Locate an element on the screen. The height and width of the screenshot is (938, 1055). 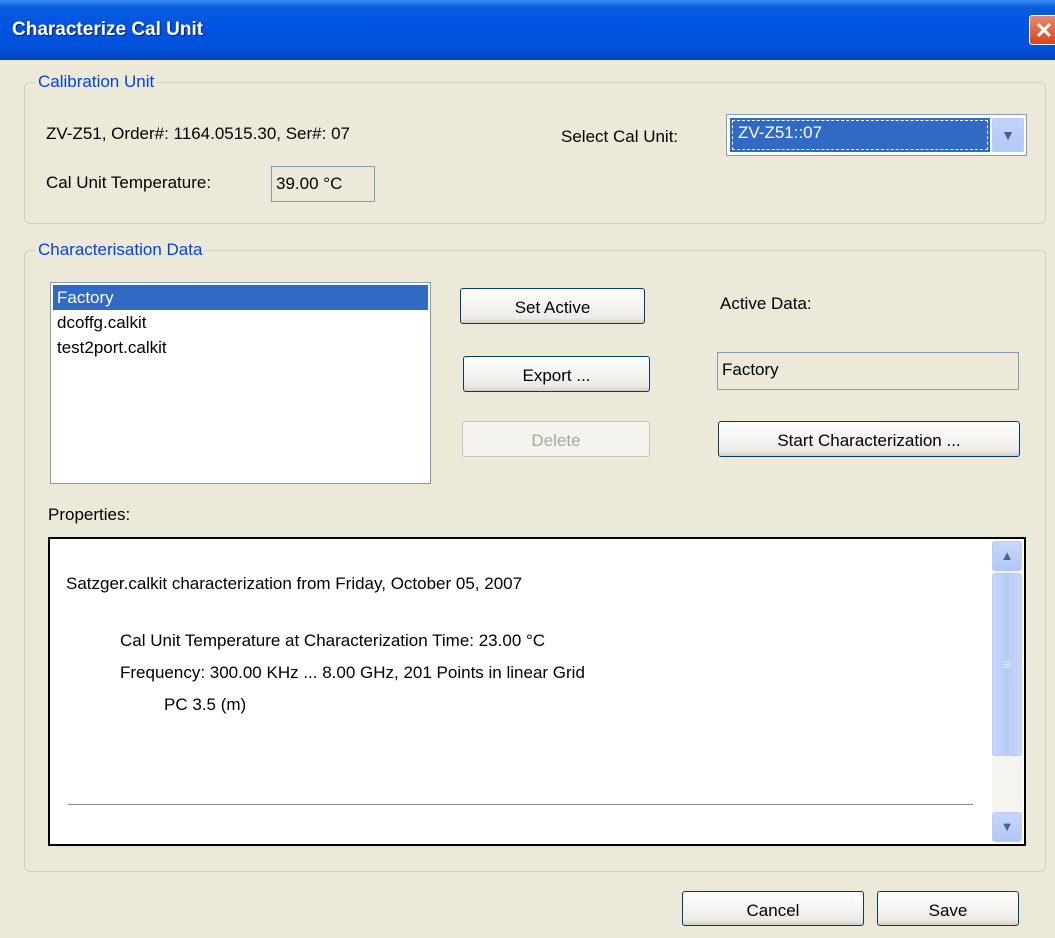
grip-icon: ≡ is located at coordinates (1007, 664).